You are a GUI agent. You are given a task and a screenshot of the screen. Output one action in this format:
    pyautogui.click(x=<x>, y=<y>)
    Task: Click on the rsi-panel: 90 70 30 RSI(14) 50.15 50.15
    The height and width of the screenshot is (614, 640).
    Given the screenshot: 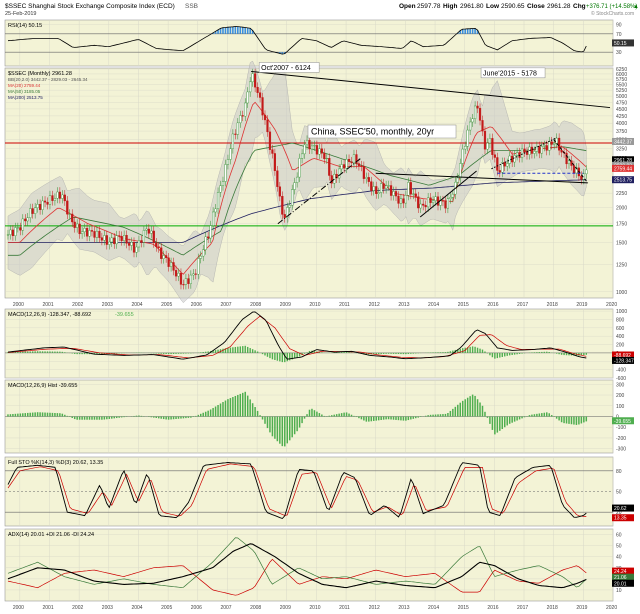 What is the action you would take?
    pyautogui.click(x=319, y=43)
    